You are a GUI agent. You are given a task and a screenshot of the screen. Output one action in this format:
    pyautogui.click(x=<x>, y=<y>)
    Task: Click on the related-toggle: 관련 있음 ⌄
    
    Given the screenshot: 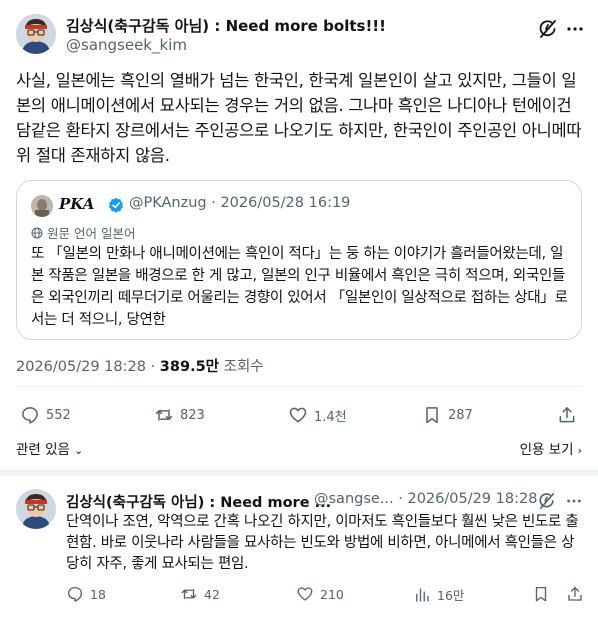 What is the action you would take?
    pyautogui.click(x=49, y=448)
    